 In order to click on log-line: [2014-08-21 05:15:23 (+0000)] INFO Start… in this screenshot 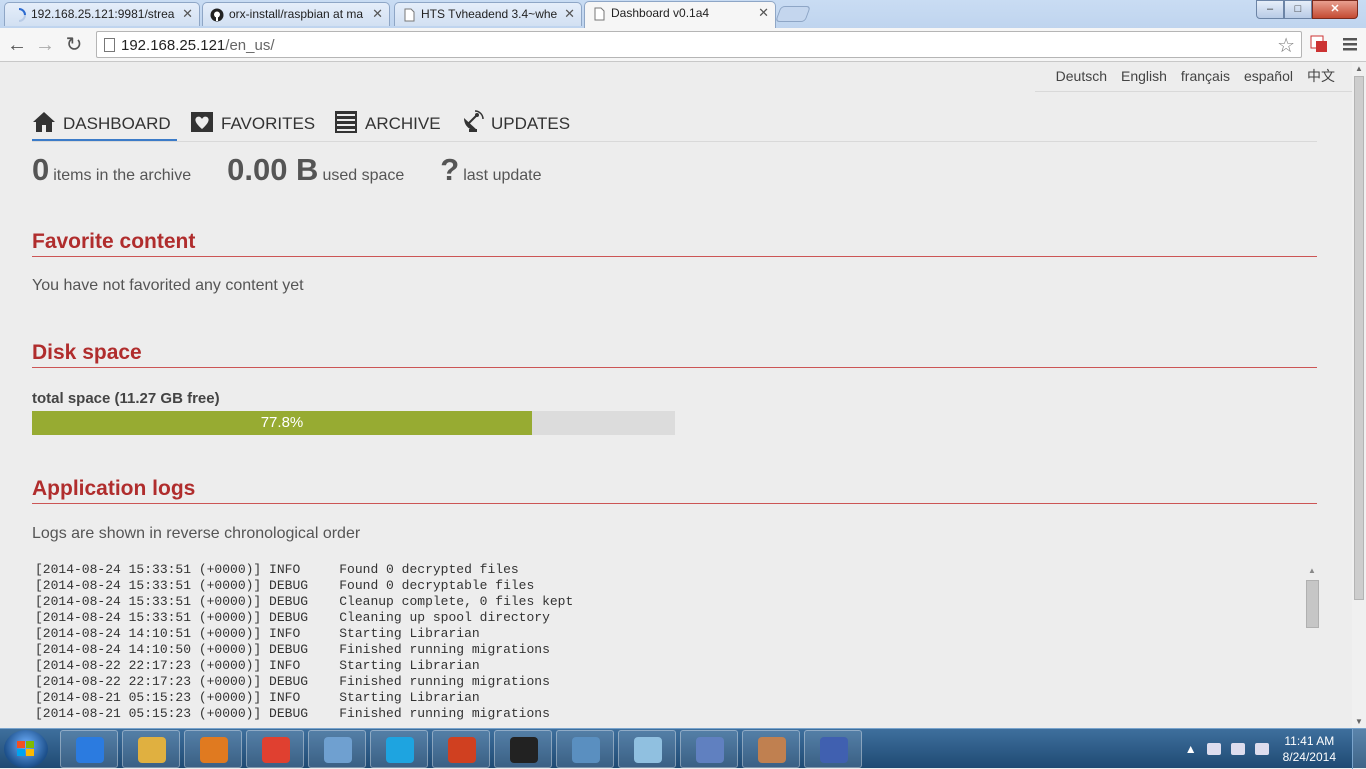, I will do `click(257, 697)`.